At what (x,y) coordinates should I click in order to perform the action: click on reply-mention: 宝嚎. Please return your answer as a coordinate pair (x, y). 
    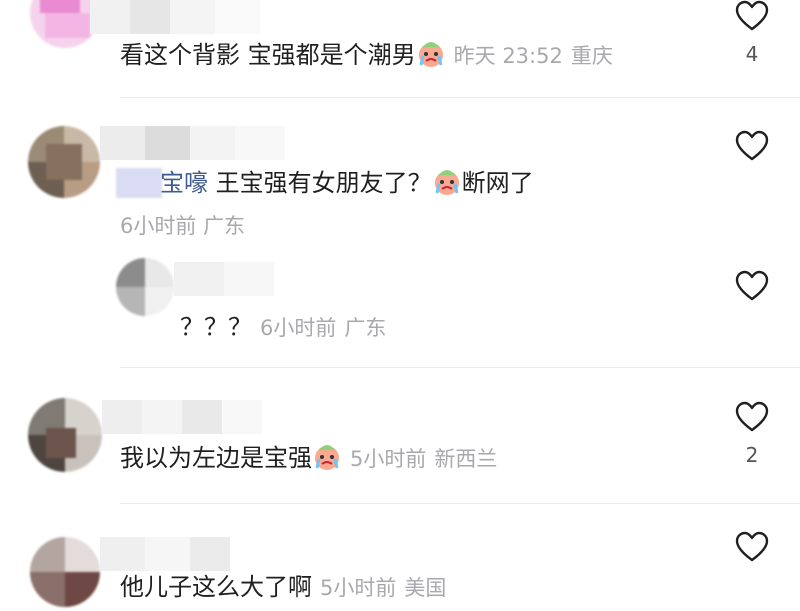
    Looking at the image, I should click on (184, 183).